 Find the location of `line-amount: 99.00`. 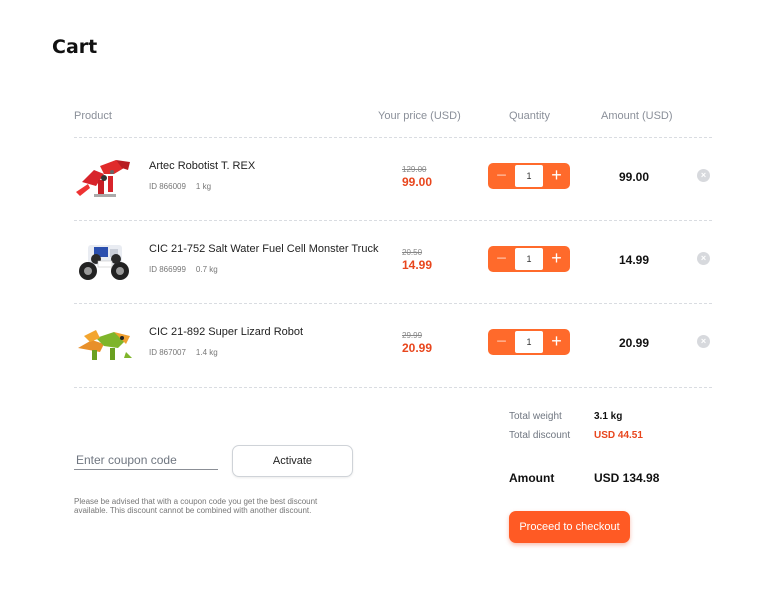

line-amount: 99.00 is located at coordinates (634, 177).